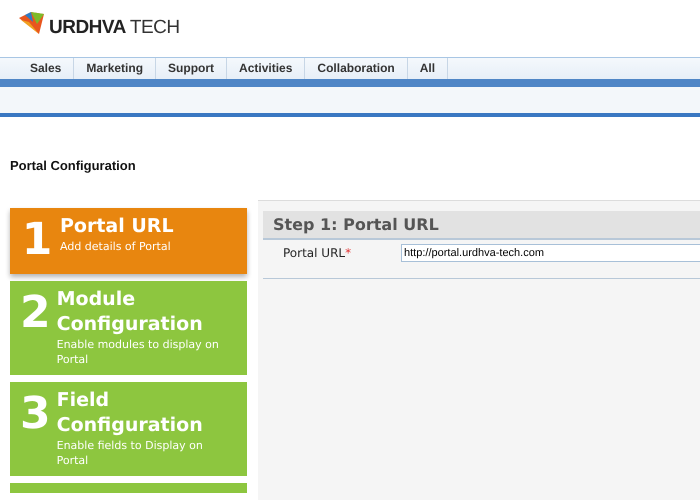  Describe the element at coordinates (37, 240) in the screenshot. I see `step-number: 1` at that location.